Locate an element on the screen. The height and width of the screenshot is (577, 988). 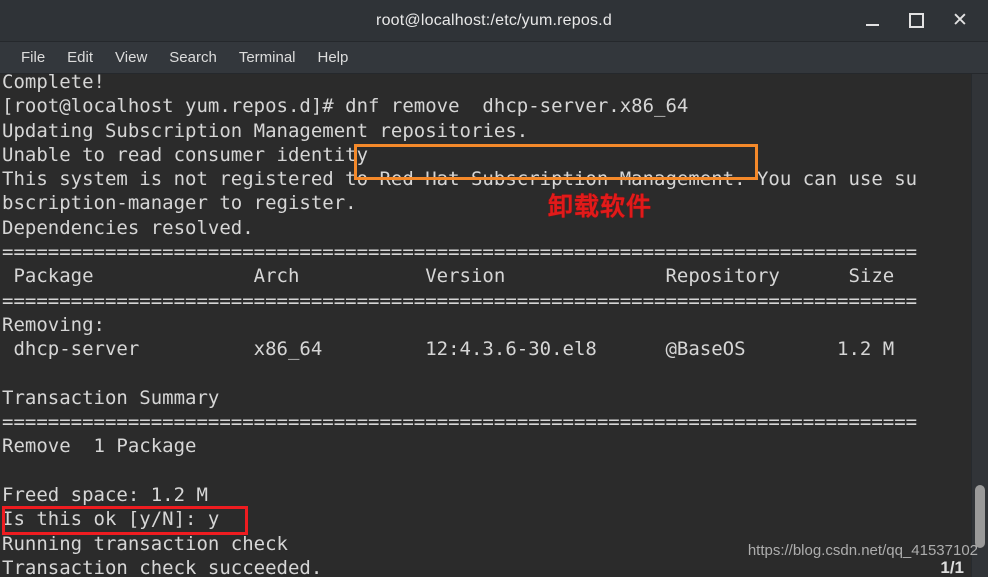
menu-item-search: Search is located at coordinates (193, 57).